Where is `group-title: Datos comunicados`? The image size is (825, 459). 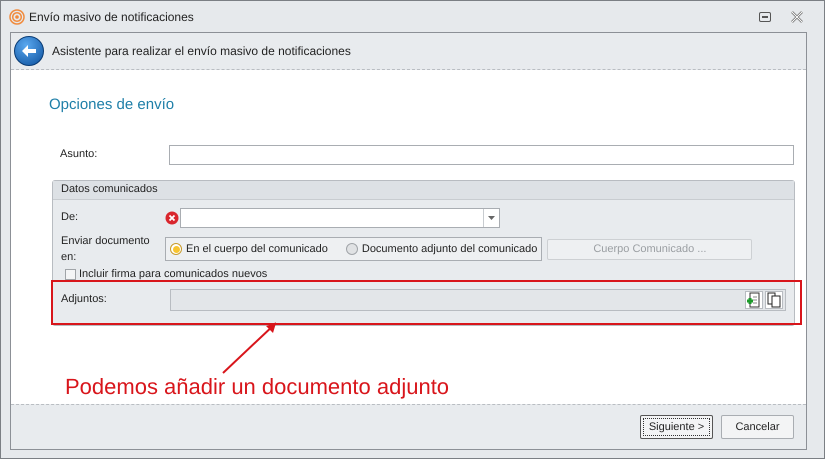
group-title: Datos comunicados is located at coordinates (423, 190).